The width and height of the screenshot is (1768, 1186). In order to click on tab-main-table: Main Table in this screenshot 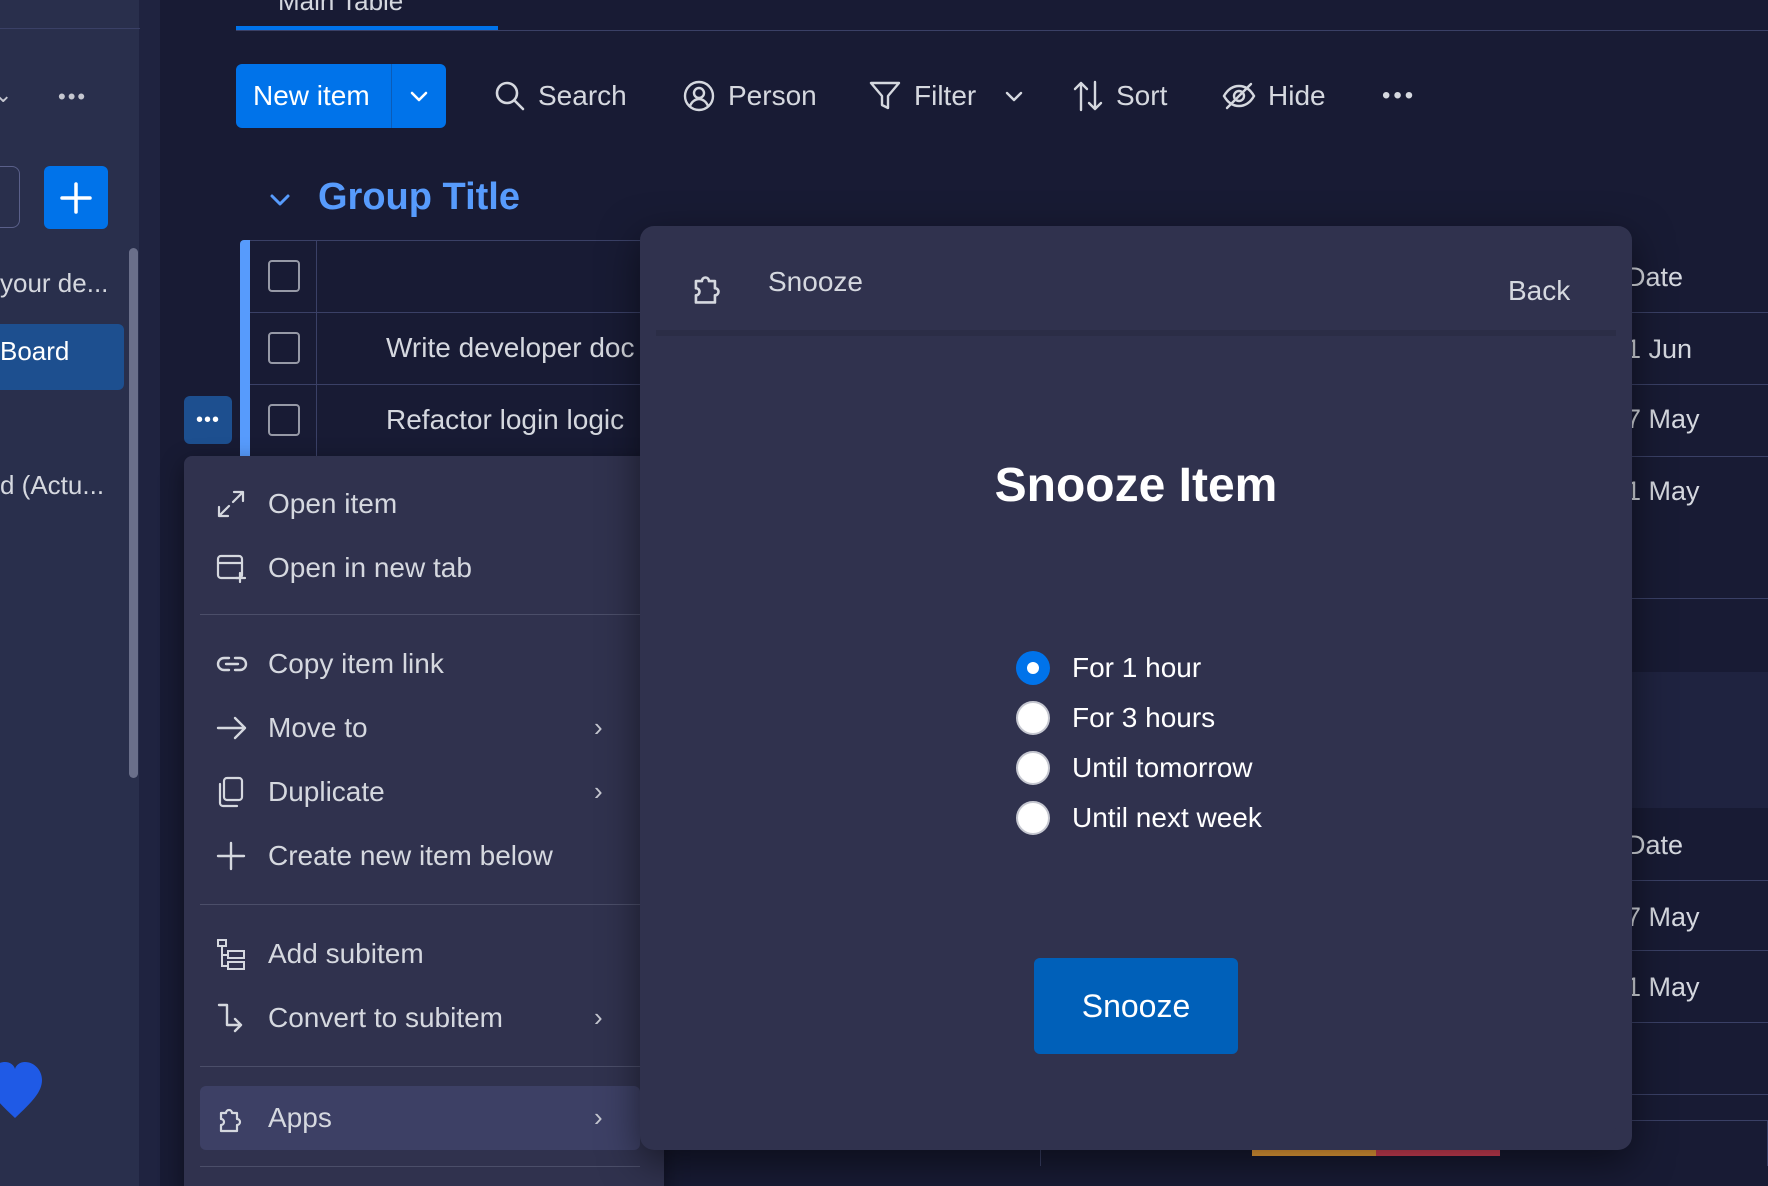, I will do `click(340, 8)`.